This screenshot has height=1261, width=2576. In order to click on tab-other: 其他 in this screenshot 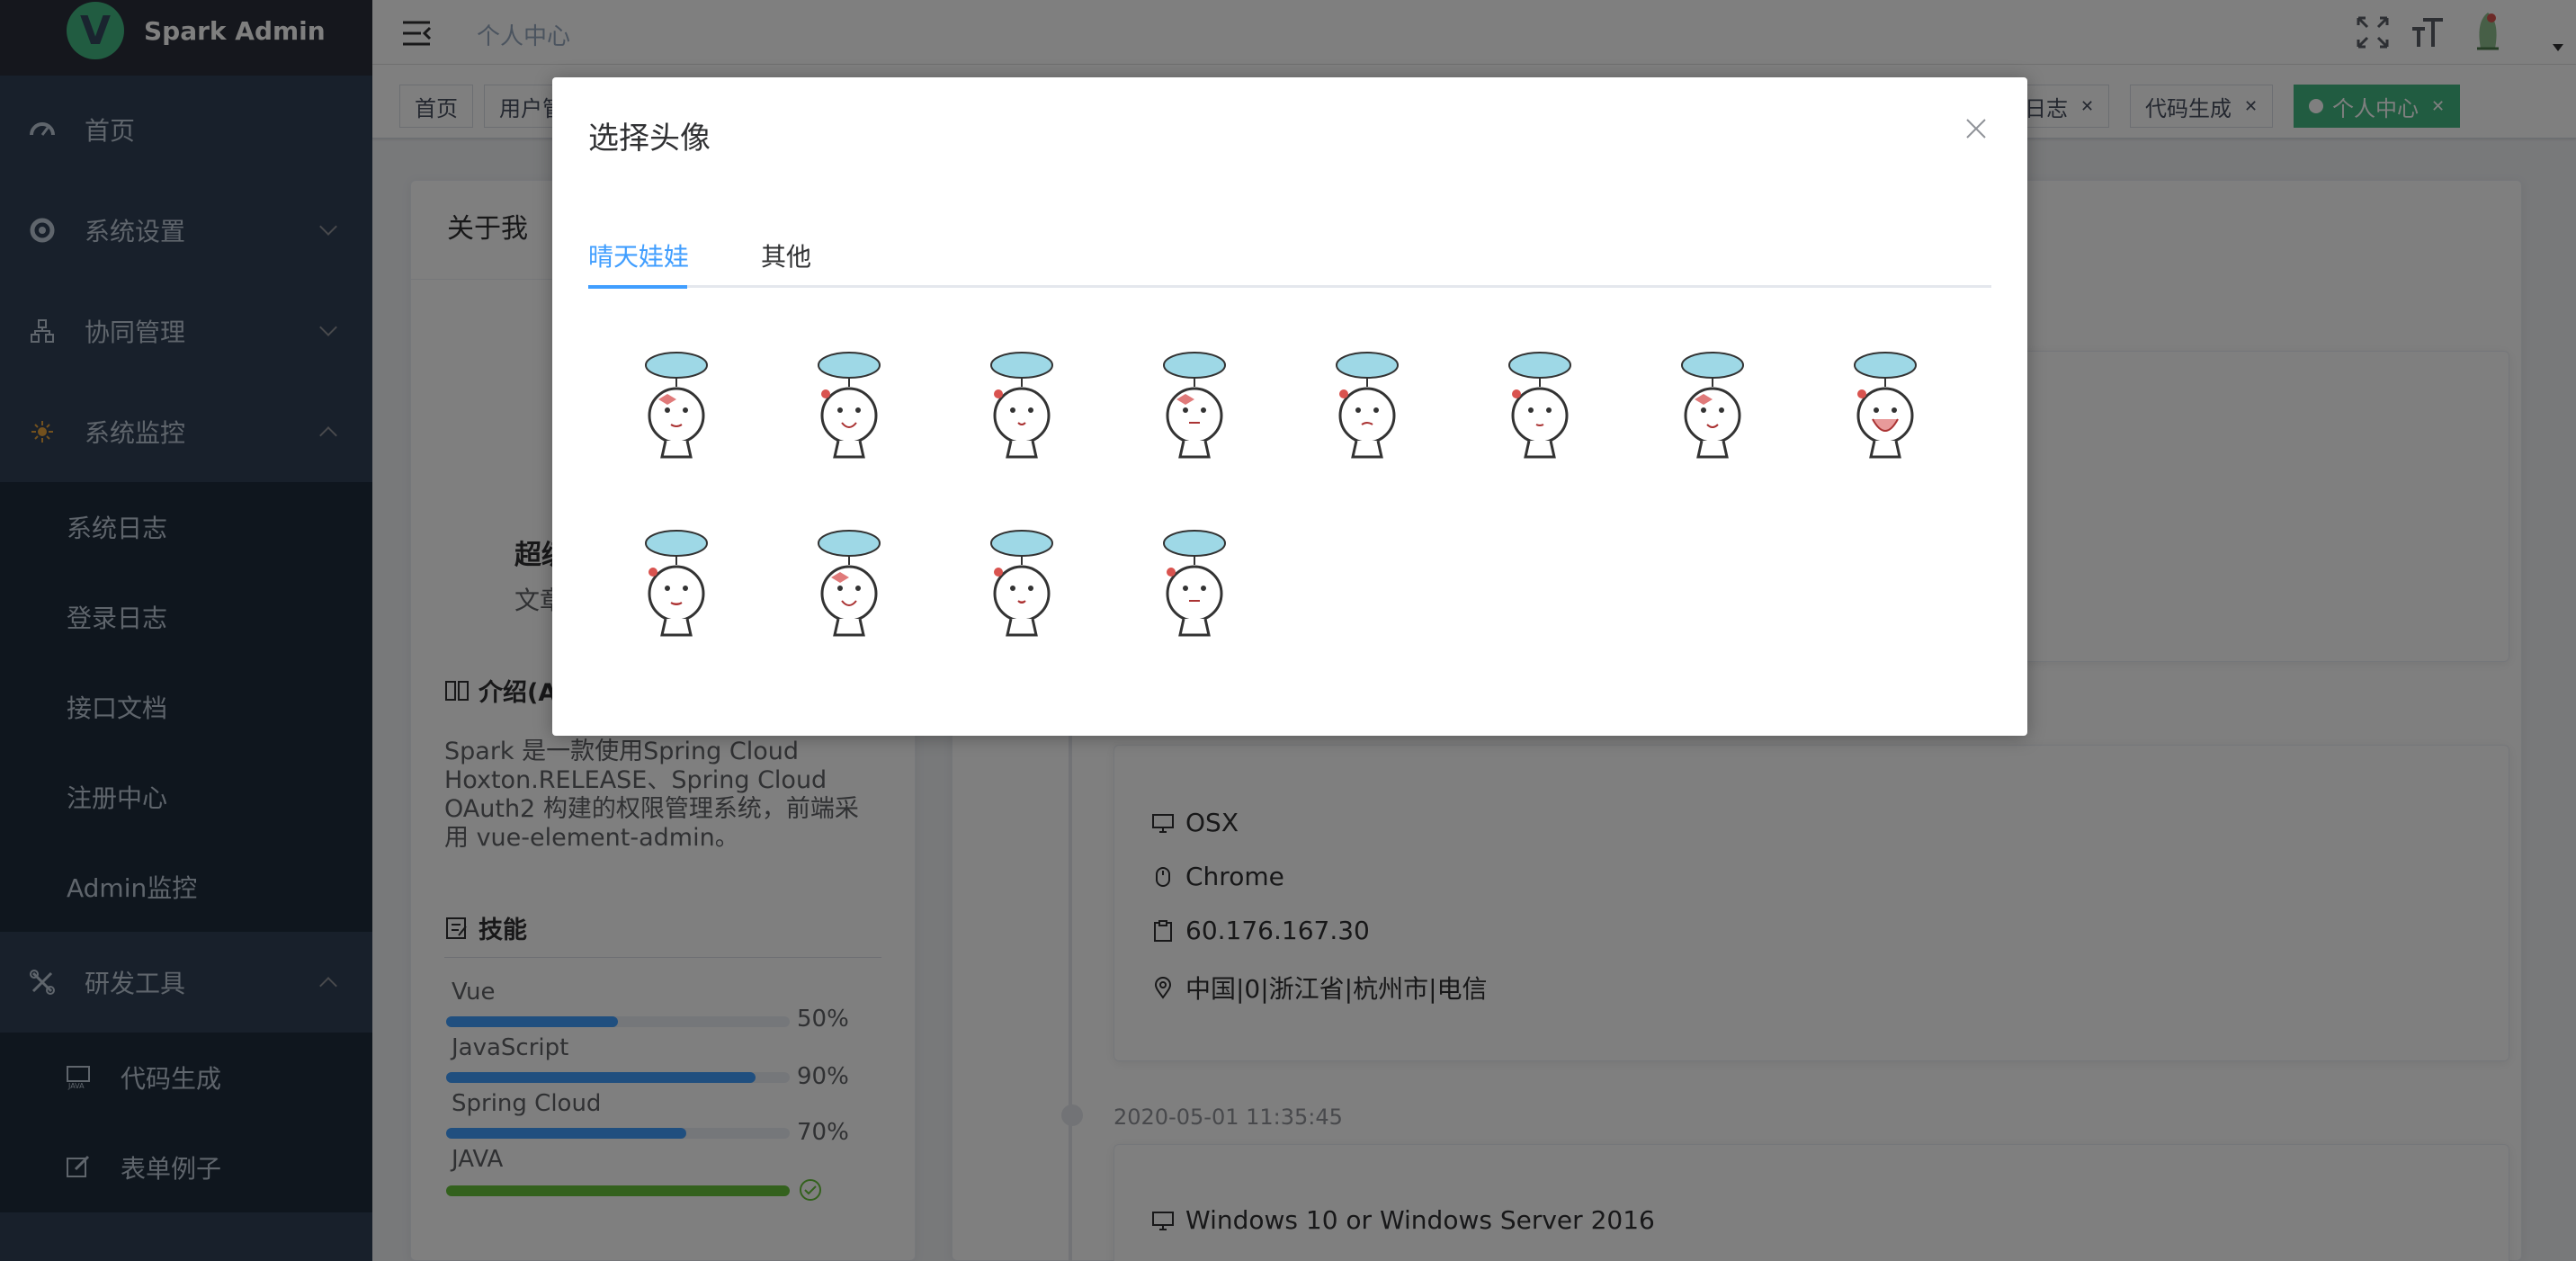, I will do `click(786, 263)`.